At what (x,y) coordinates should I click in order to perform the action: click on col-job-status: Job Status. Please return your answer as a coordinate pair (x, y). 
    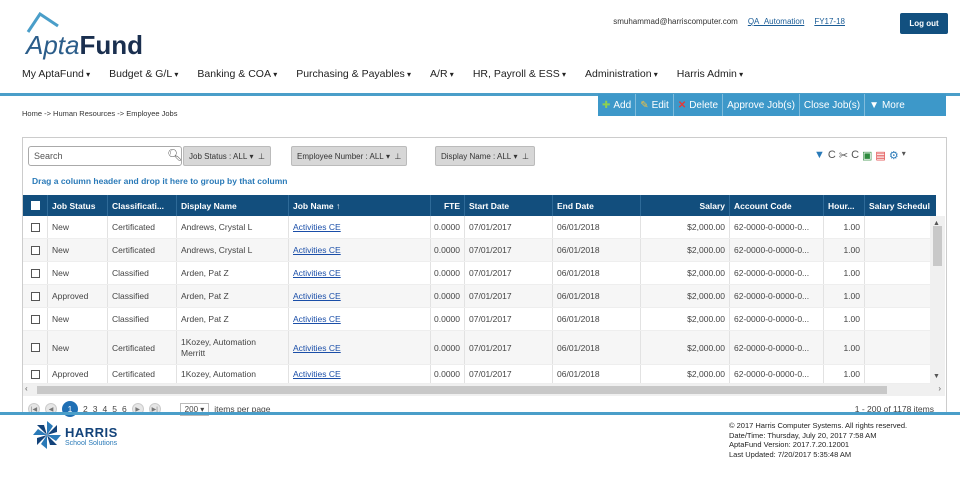
    Looking at the image, I should click on (78, 205).